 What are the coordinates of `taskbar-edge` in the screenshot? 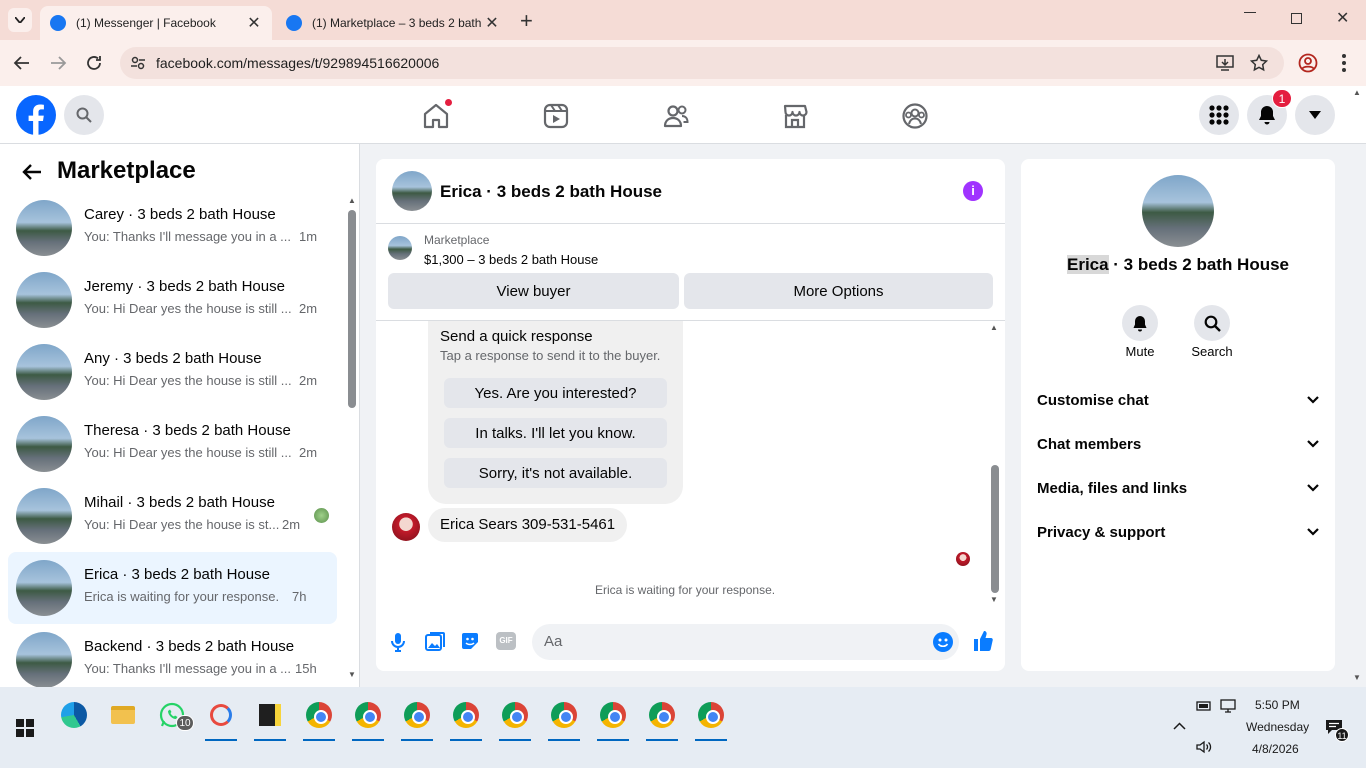 It's located at (74, 715).